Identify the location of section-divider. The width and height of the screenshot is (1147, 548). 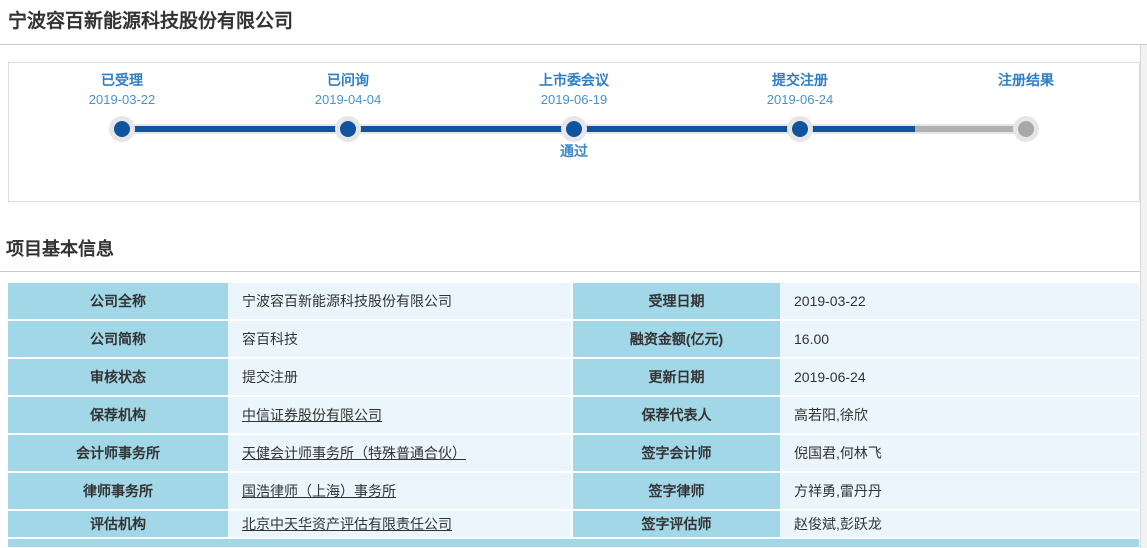
(570, 271).